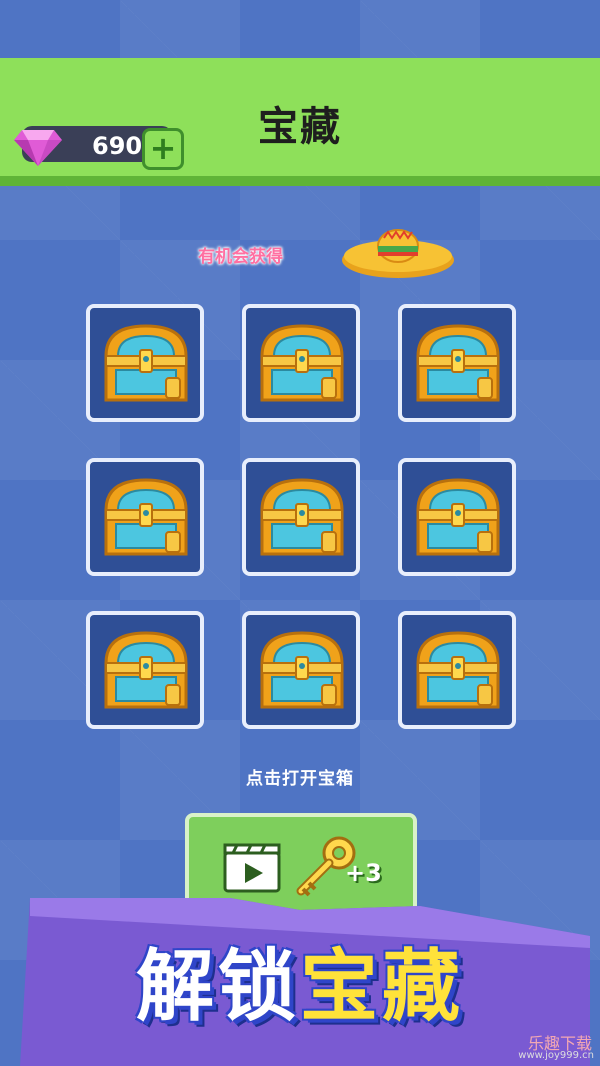  Describe the element at coordinates (38, 148) in the screenshot. I see `diamond-gem-icon` at that location.